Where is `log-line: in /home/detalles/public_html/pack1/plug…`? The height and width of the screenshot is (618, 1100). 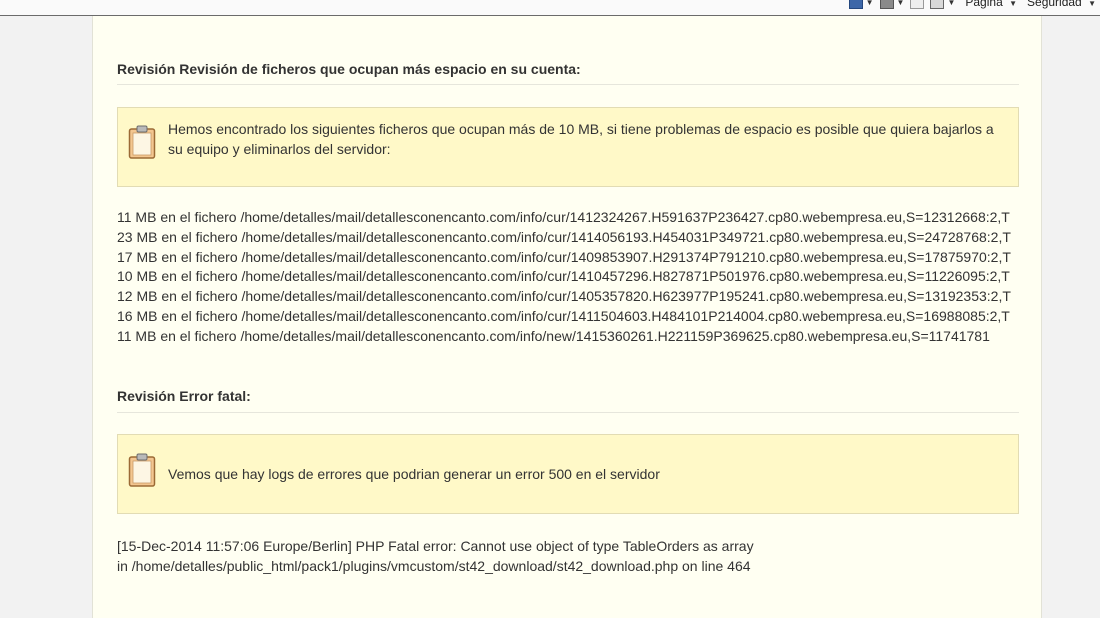
log-line: in /home/detalles/public_html/pack1/plug… is located at coordinates (434, 565).